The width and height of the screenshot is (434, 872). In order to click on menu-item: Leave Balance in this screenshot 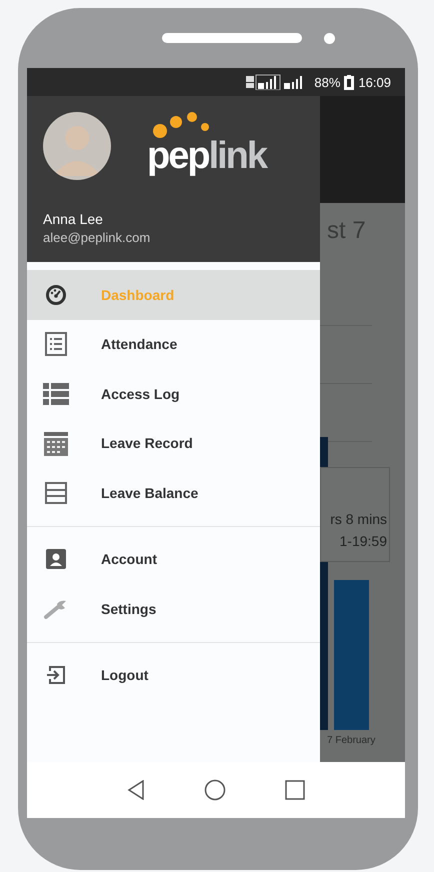, I will do `click(173, 493)`.